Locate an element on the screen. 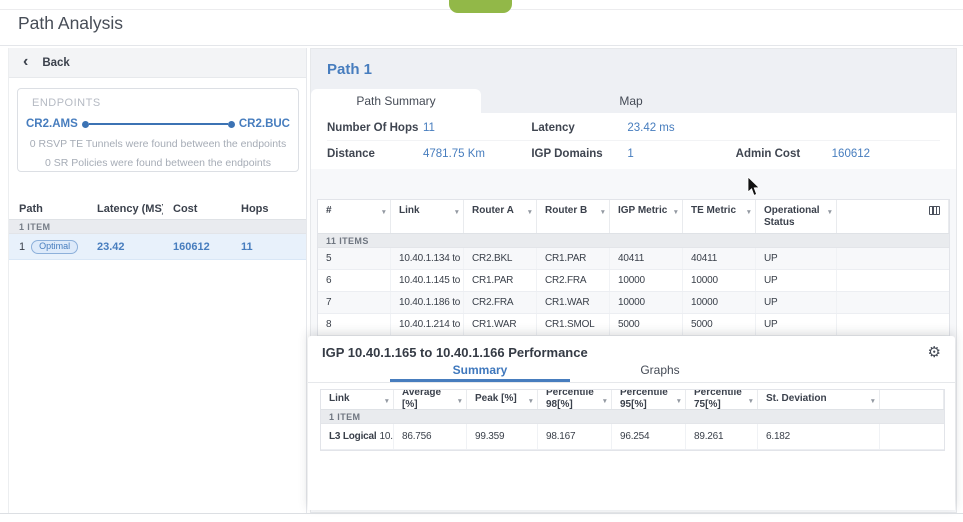 The height and width of the screenshot is (522, 963). perf-peak: 99.359 is located at coordinates (502, 436).